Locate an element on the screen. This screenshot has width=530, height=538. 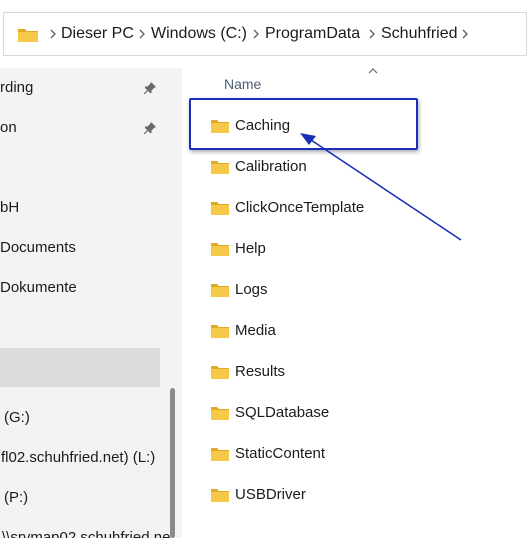
sort-ascending-icon is located at coordinates (373, 71).